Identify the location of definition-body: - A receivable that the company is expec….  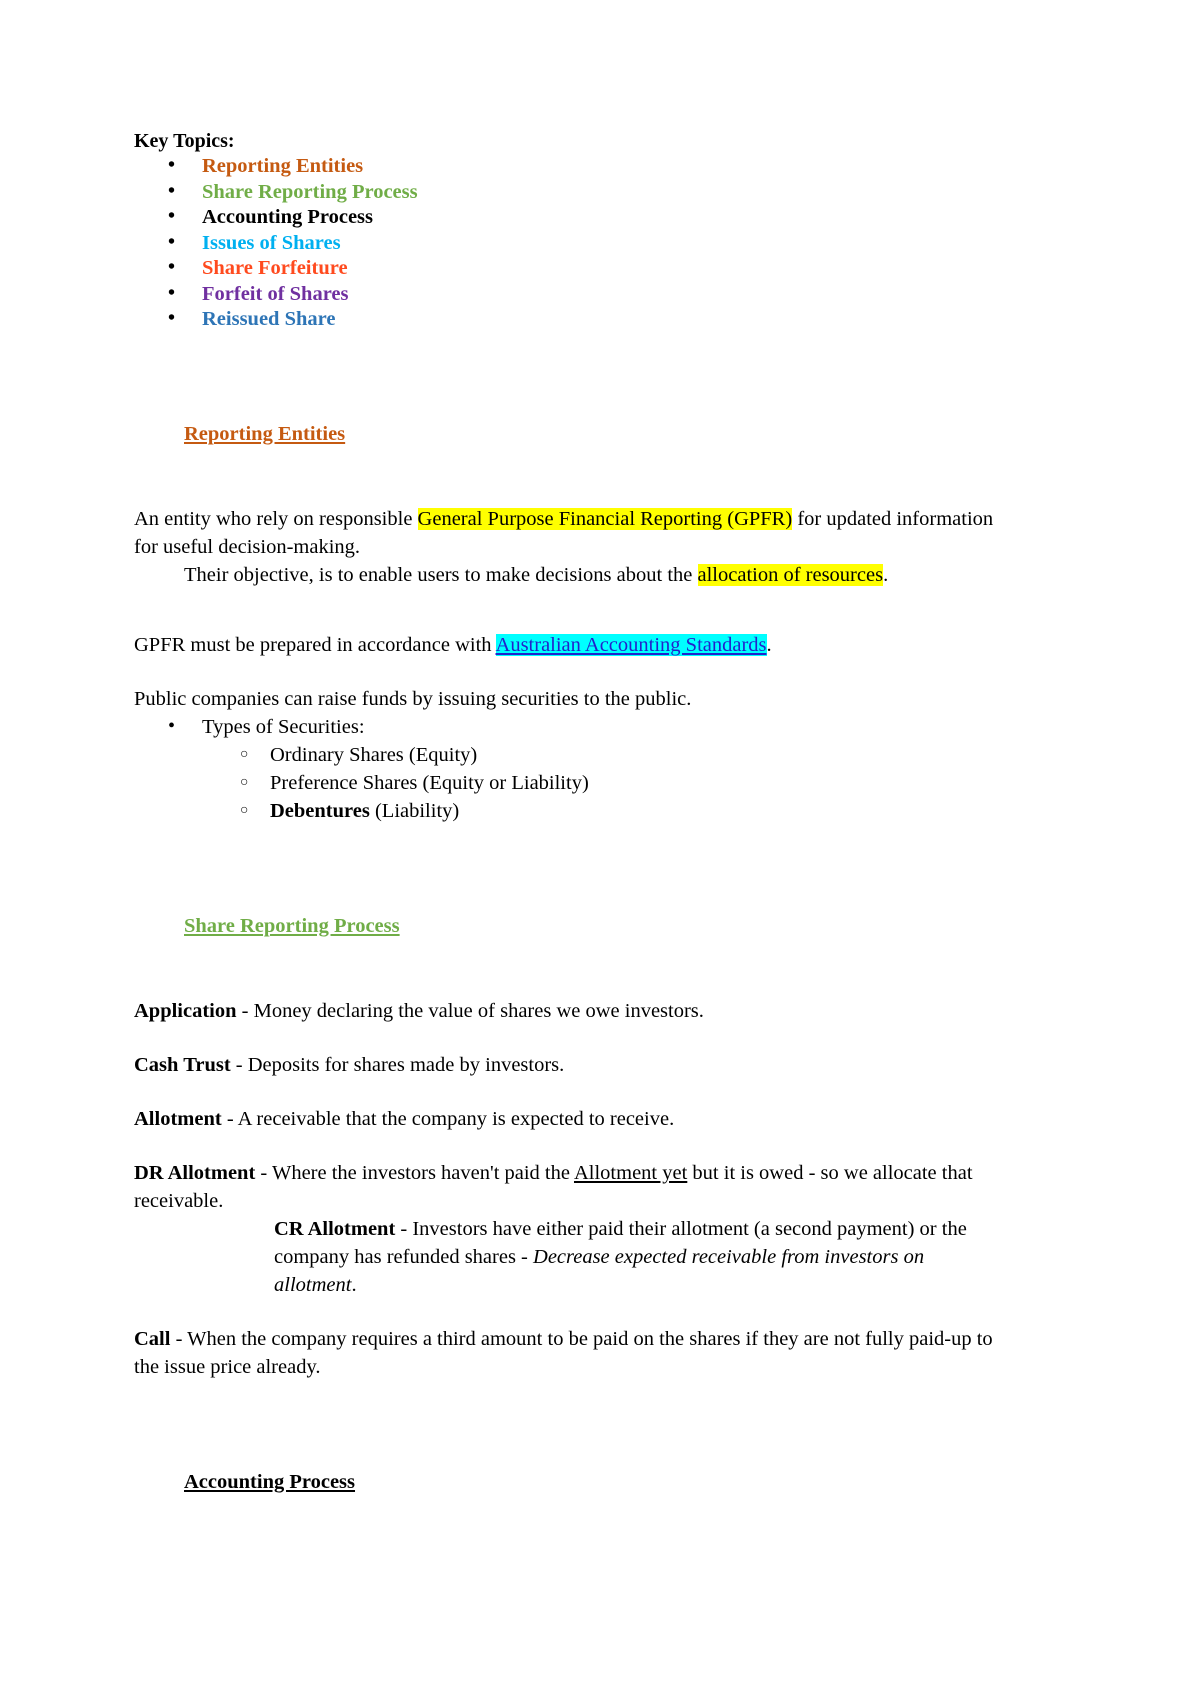
(448, 1118).